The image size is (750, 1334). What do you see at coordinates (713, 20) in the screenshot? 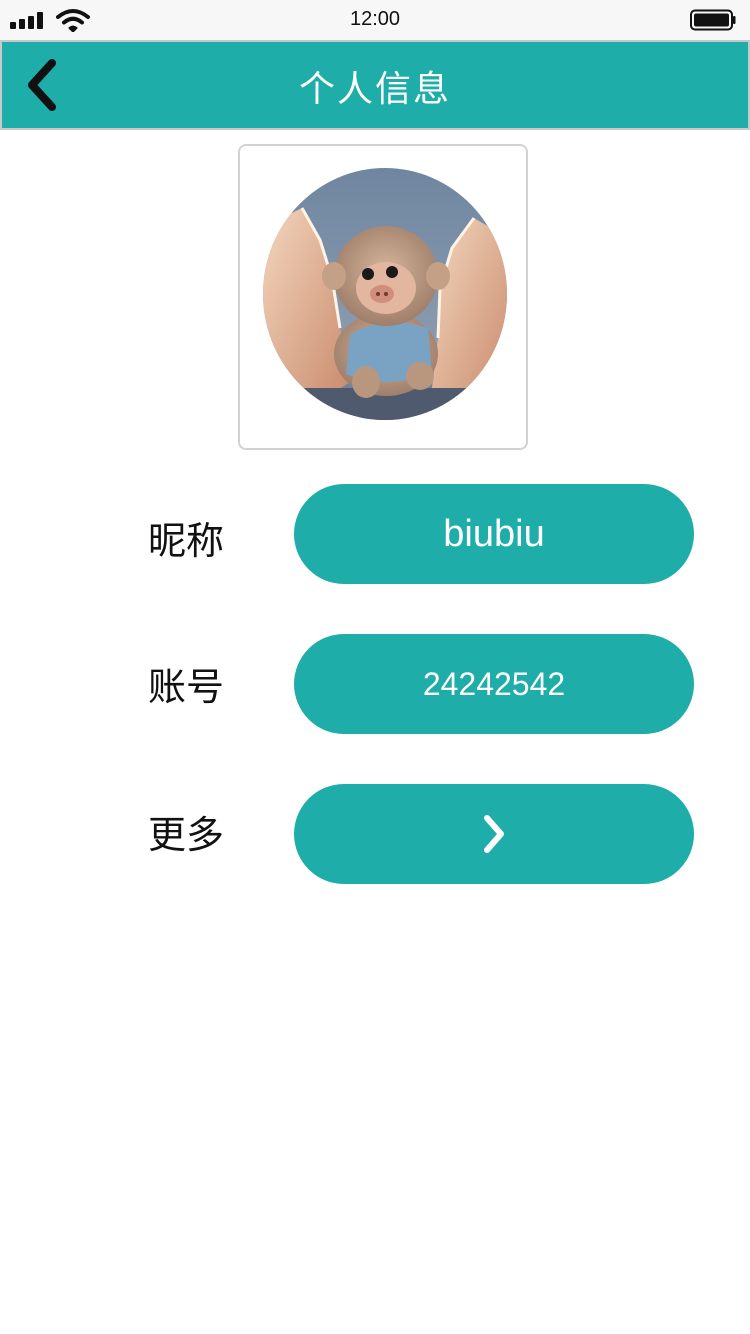
I see `battery-full-icon` at bounding box center [713, 20].